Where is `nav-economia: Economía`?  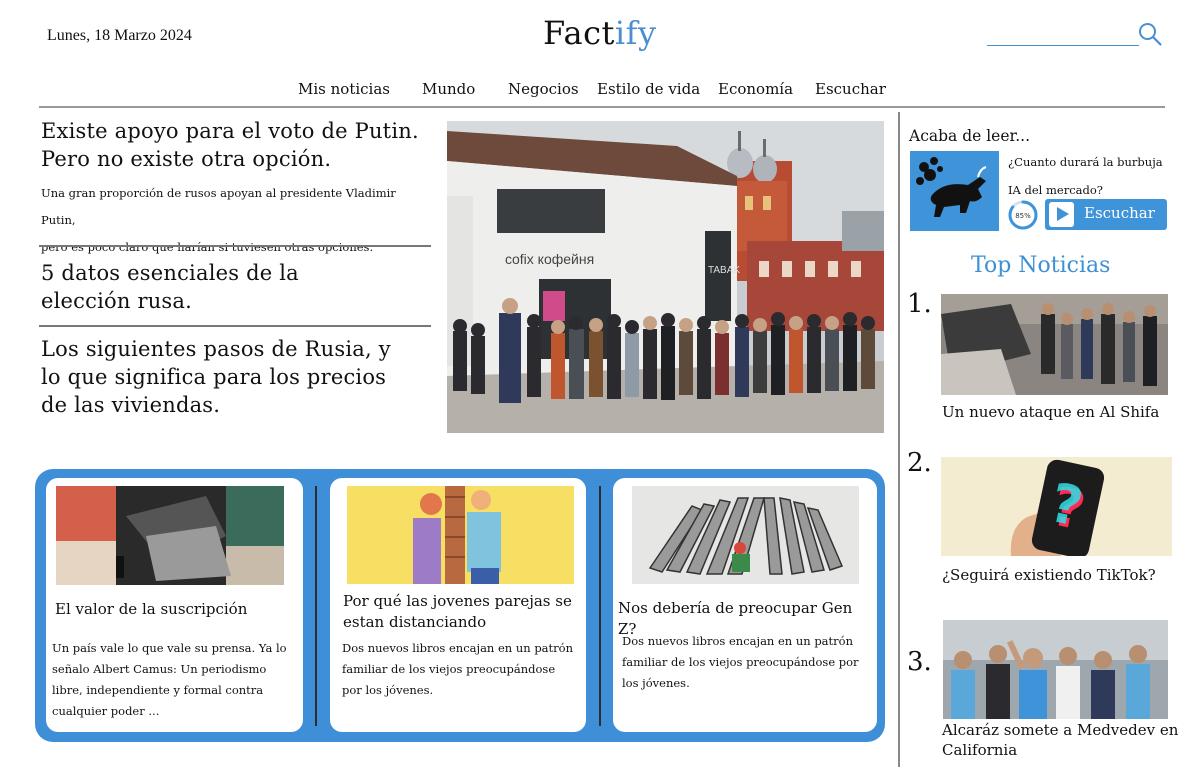
nav-economia: Economía is located at coordinates (755, 89).